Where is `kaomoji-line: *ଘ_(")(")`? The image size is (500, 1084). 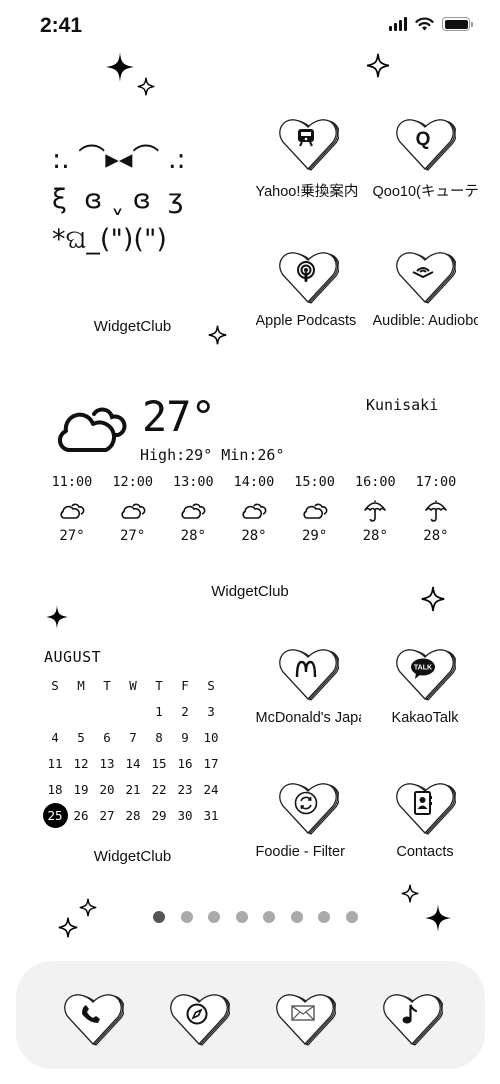 kaomoji-line: *ଘ_(")(") is located at coordinates (109, 239).